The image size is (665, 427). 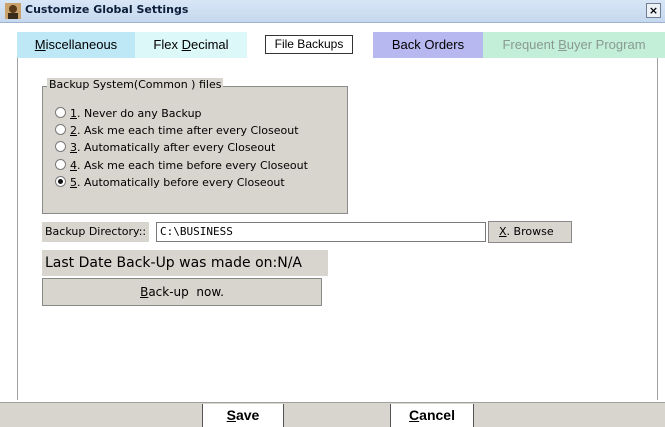 What do you see at coordinates (321, 232) in the screenshot?
I see `backup-directory-input: C:\BUSINESS` at bounding box center [321, 232].